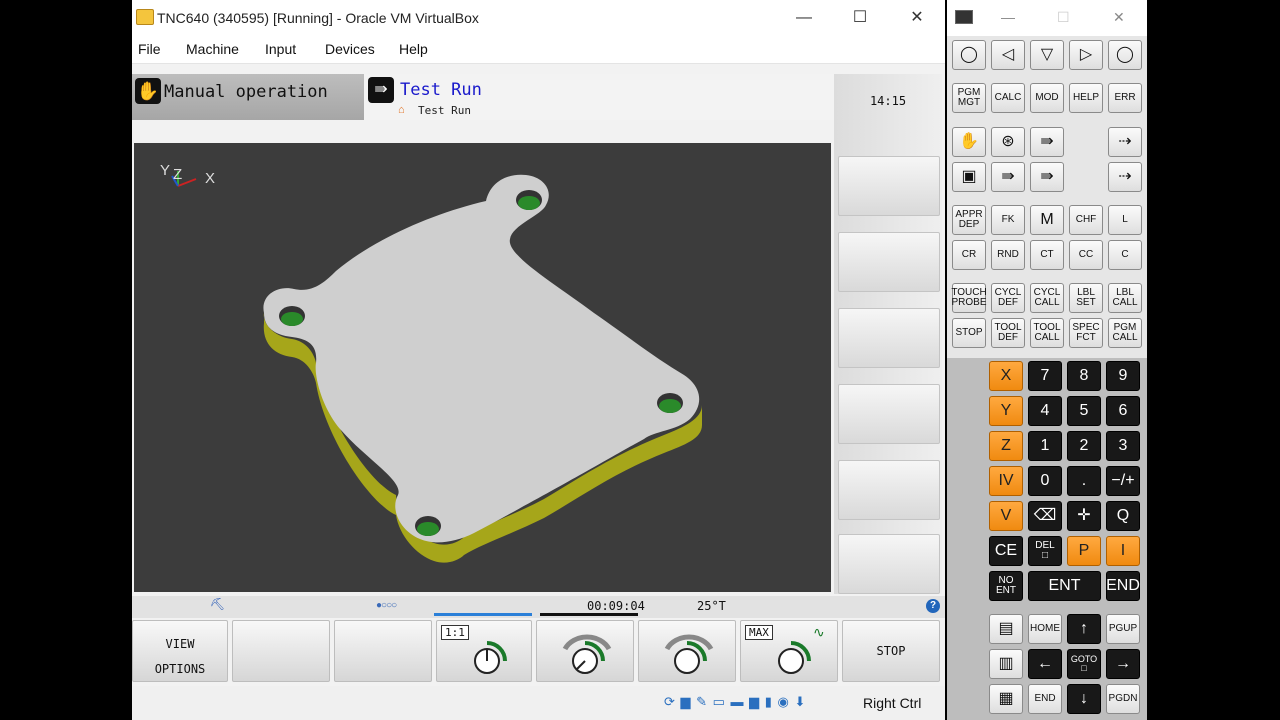 The image size is (1280, 720). Describe the element at coordinates (1123, 586) in the screenshot. I see `key-end: END` at that location.